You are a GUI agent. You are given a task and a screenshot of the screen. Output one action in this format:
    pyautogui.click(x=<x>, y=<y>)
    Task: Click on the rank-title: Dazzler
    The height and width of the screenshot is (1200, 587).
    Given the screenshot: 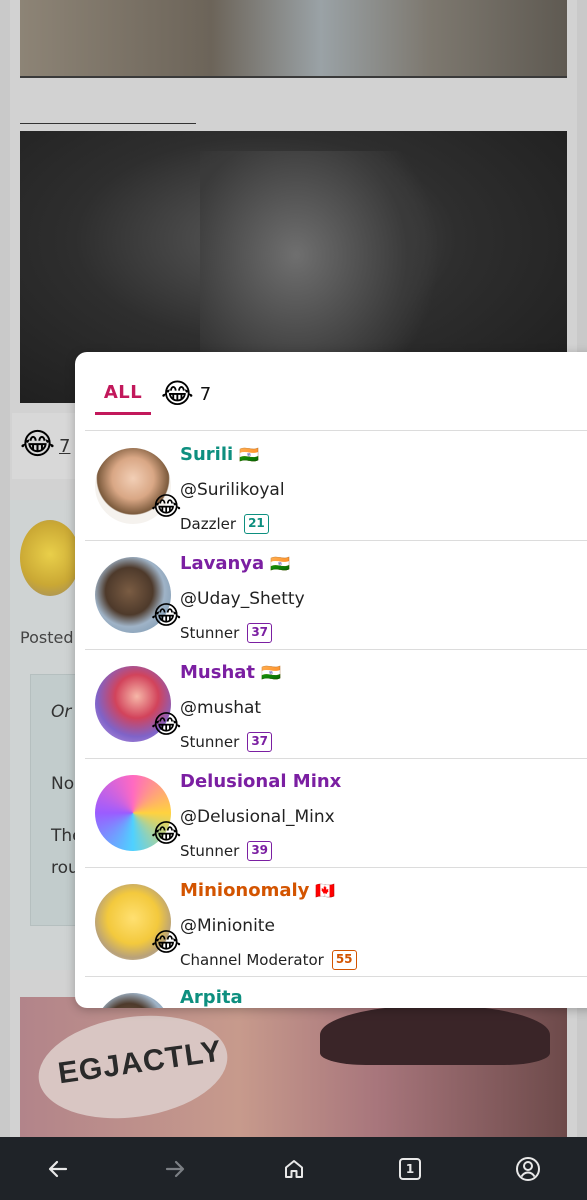 What is the action you would take?
    pyautogui.click(x=208, y=524)
    